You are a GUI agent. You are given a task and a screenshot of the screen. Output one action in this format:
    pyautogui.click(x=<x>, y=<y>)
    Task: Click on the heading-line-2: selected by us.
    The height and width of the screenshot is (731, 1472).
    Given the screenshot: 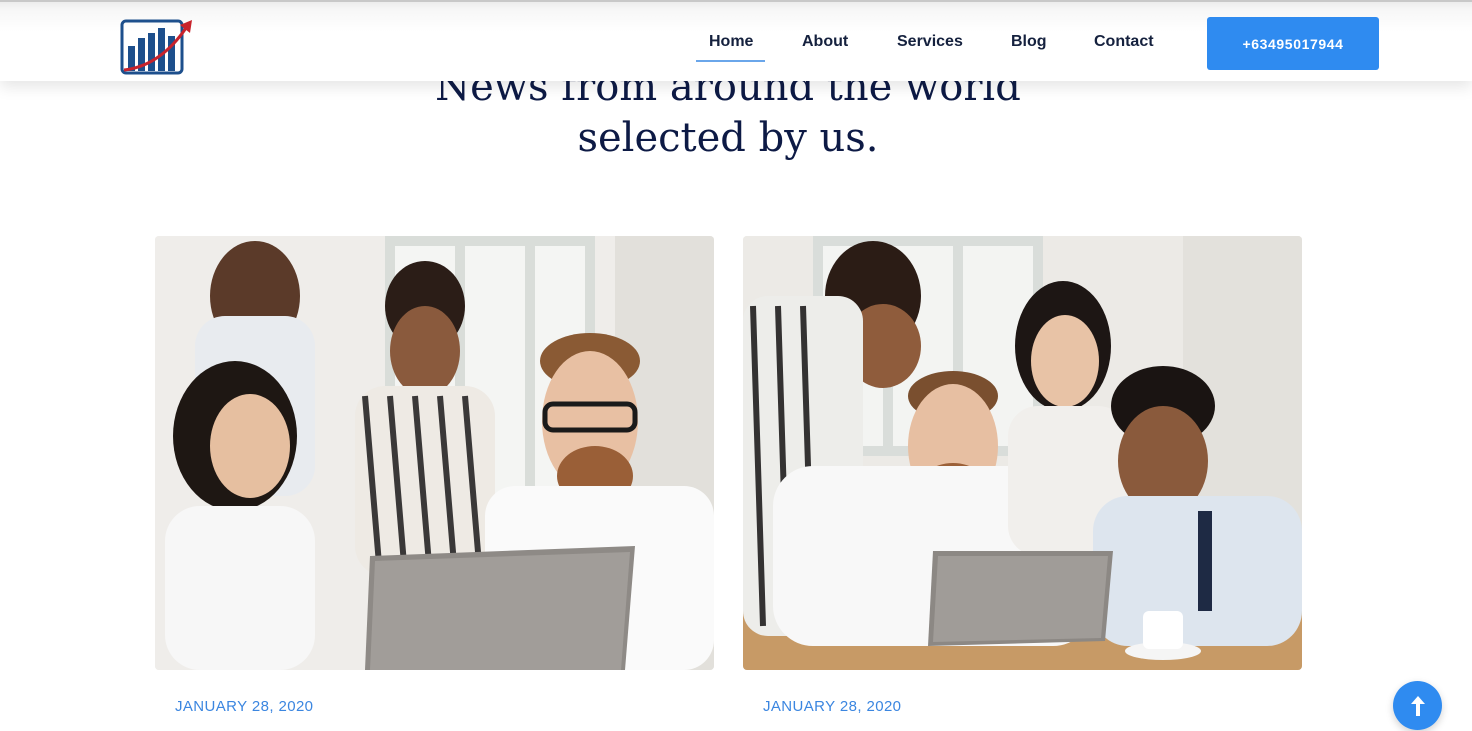 What is the action you would take?
    pyautogui.click(x=728, y=138)
    